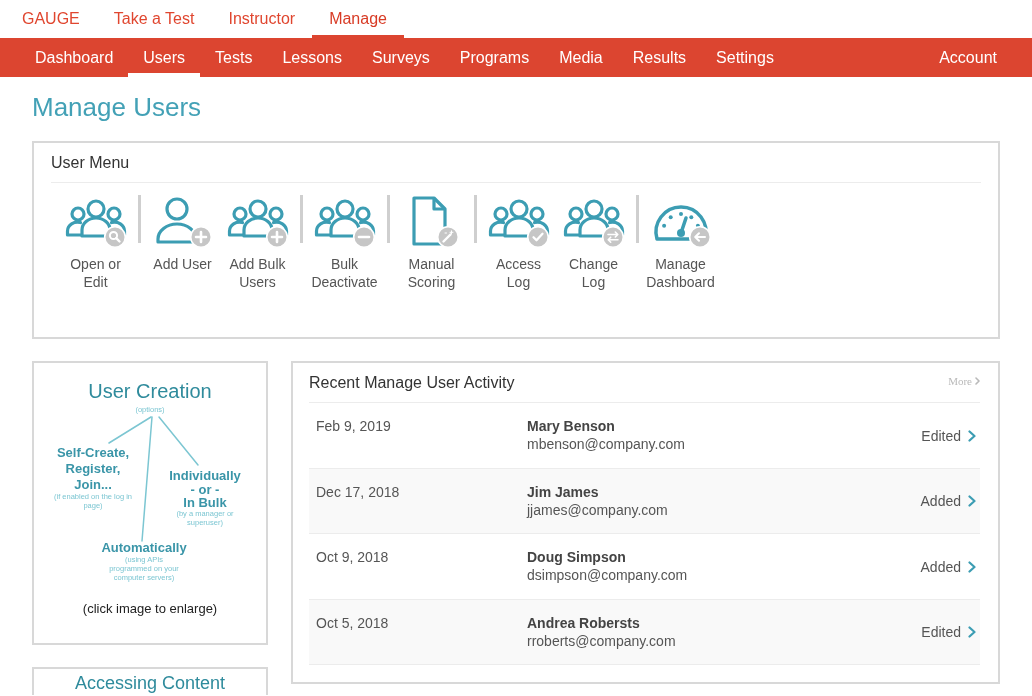 Image resolution: width=1032 pixels, height=696 pixels. I want to click on activity-row: Oct 9, 2018 Doug Simpson dsimpson@company.com Added, so click(644, 567).